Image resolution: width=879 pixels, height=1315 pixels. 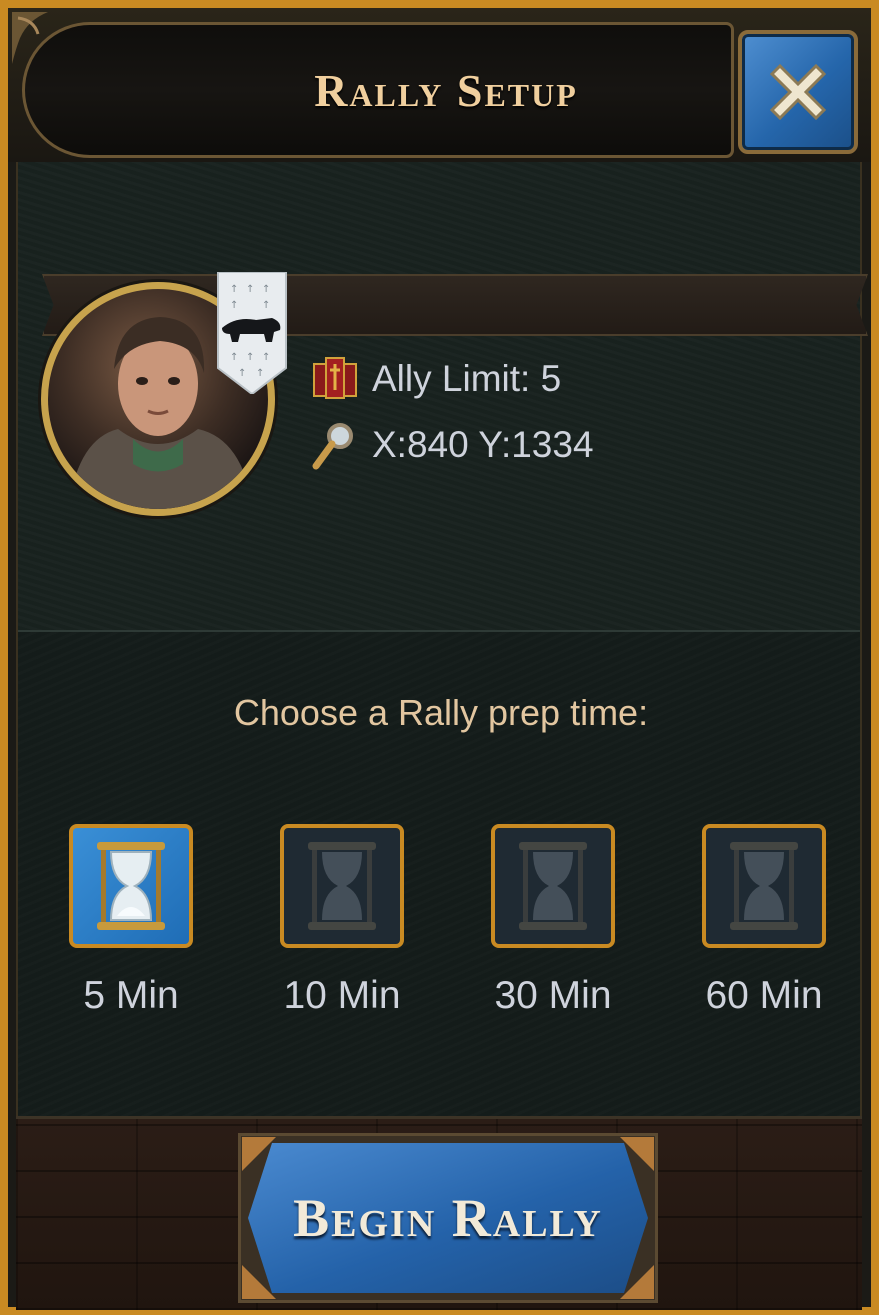 I want to click on ally-limit-row: Ally Limit: 5, so click(x=435, y=379).